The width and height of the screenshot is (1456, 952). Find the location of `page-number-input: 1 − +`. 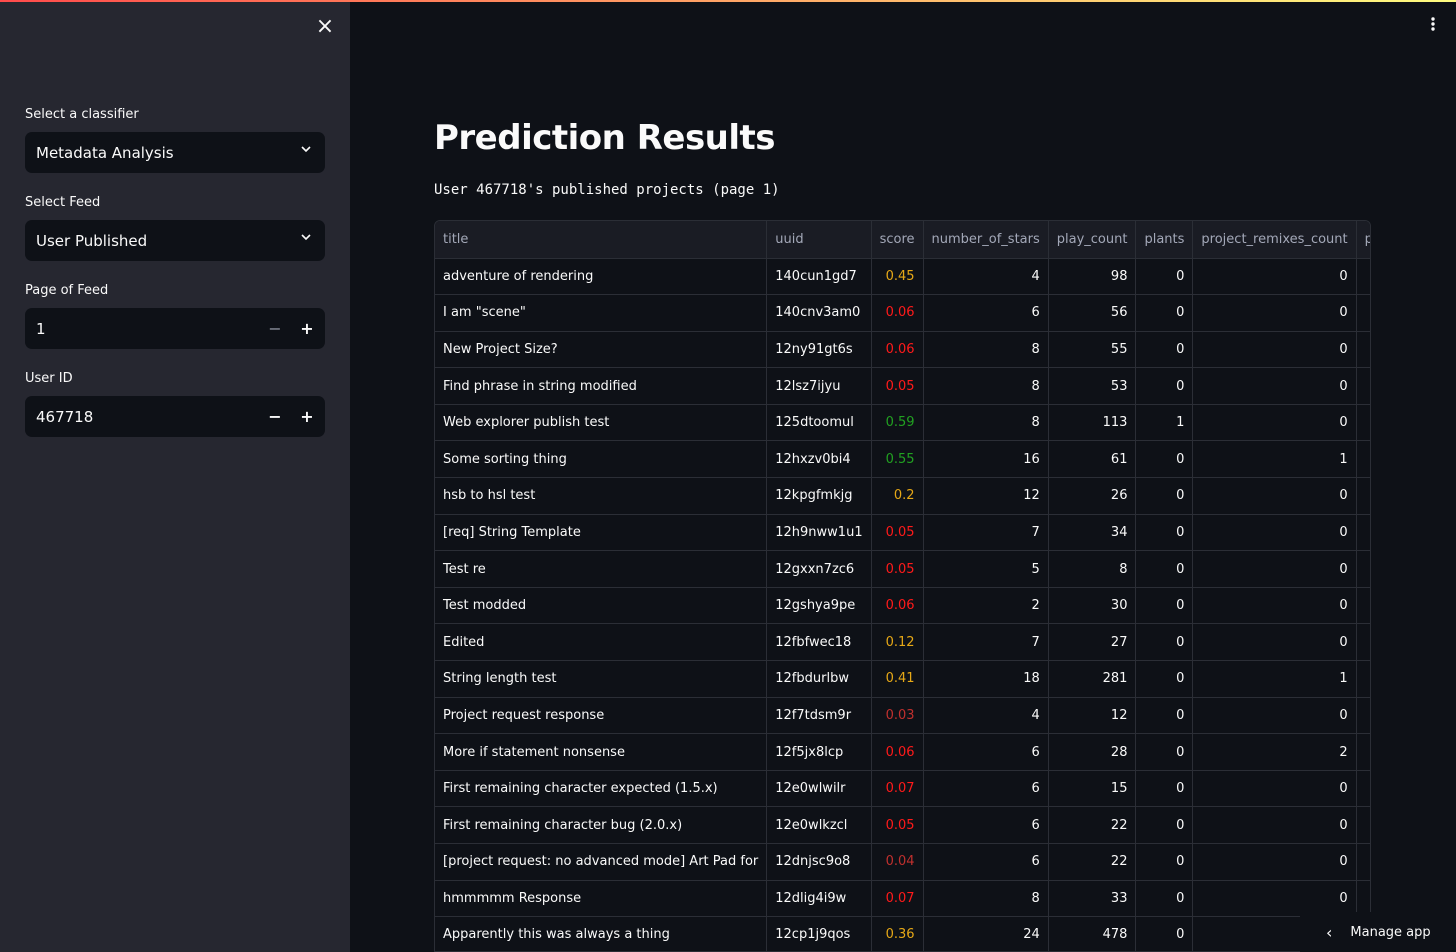

page-number-input: 1 − + is located at coordinates (175, 328).